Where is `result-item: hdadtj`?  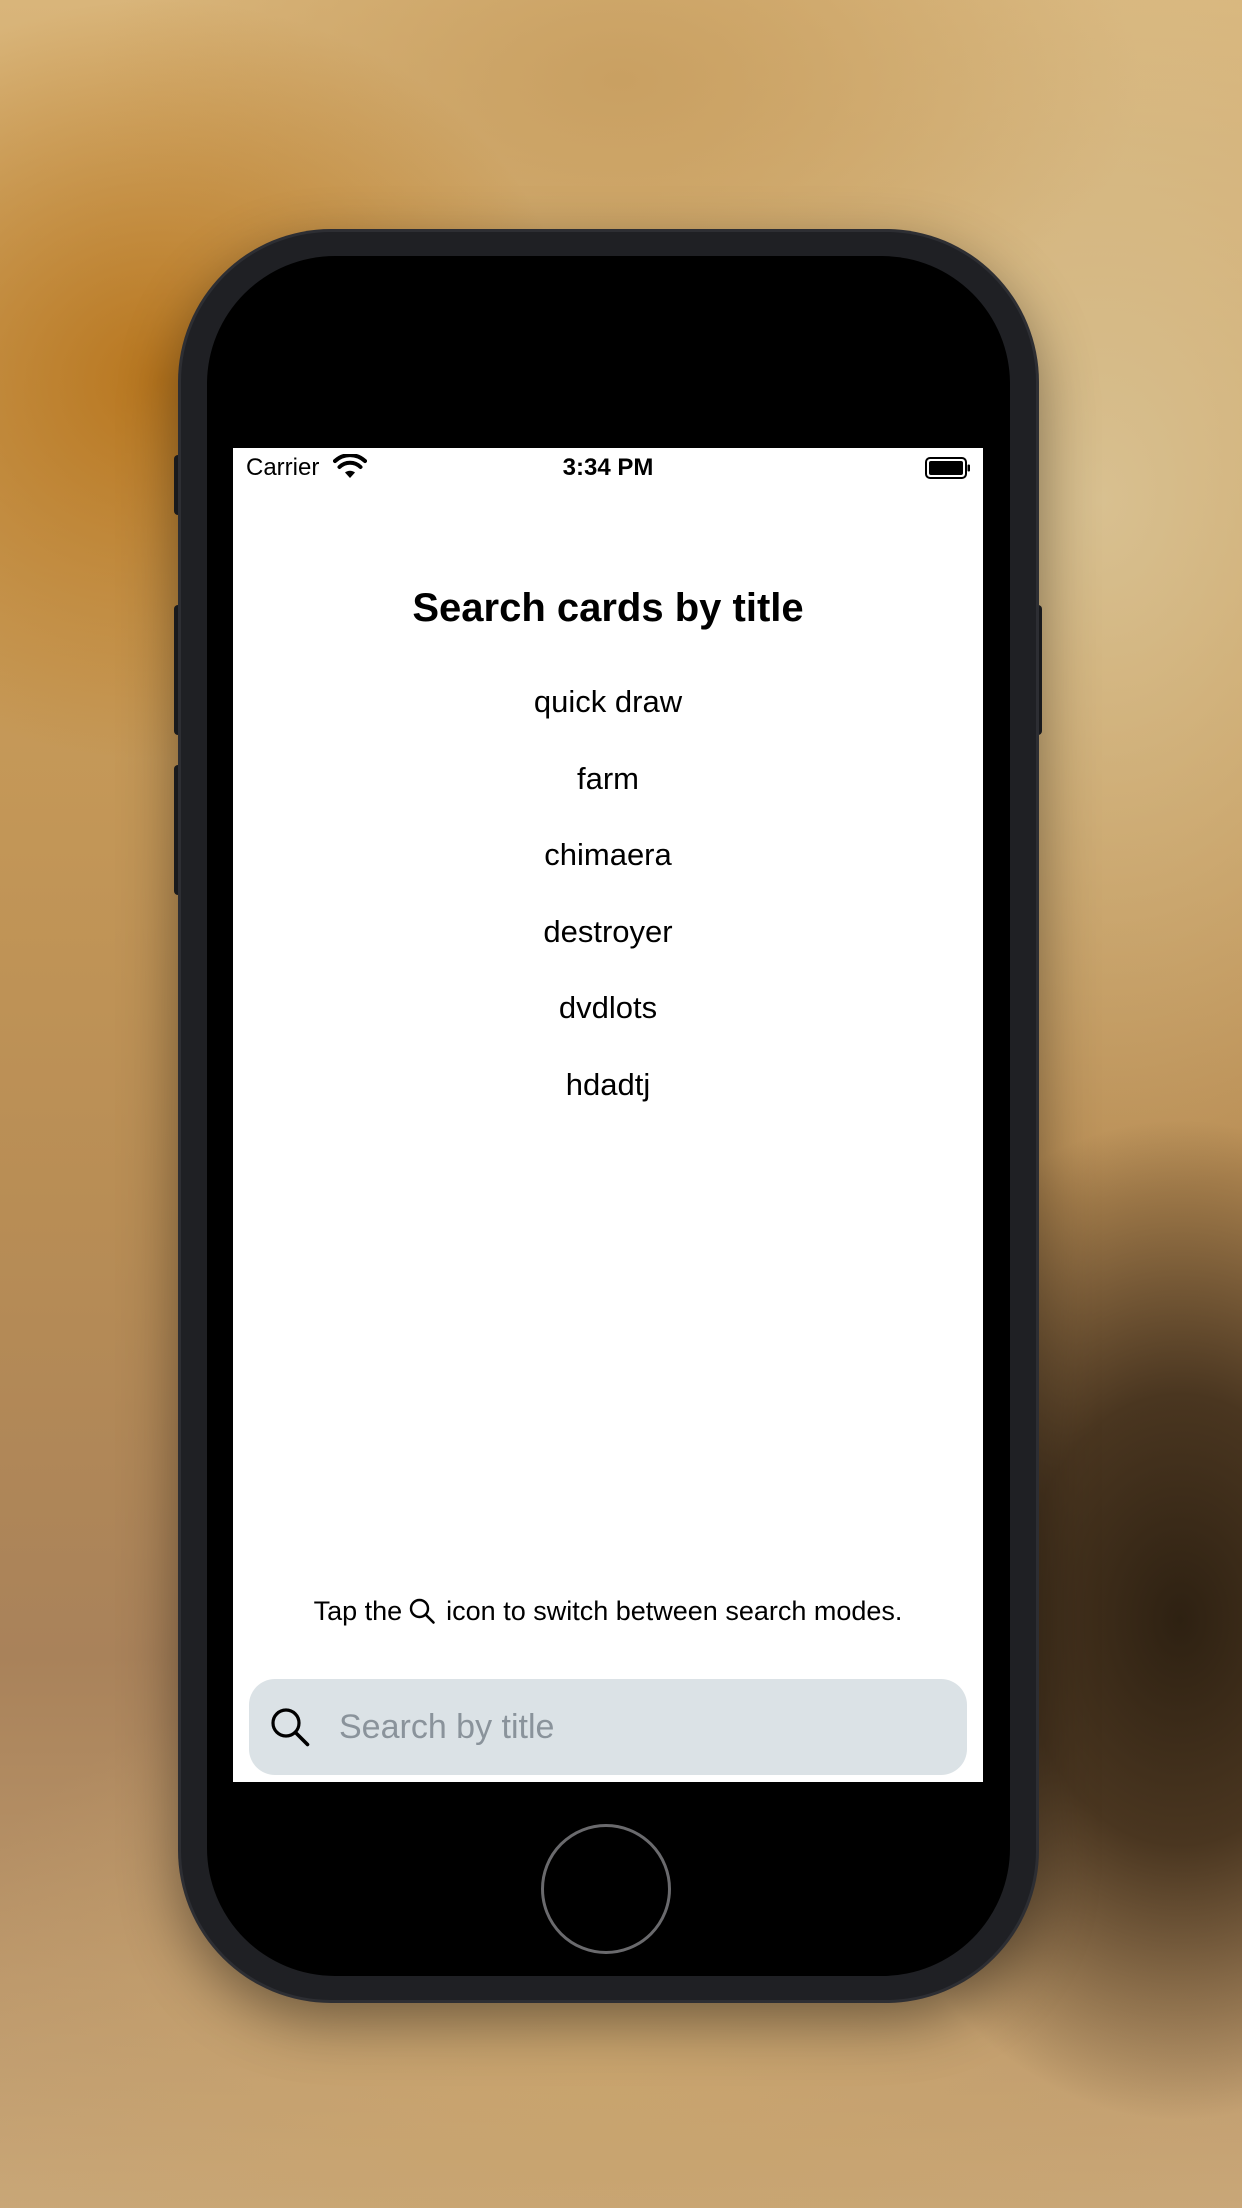
result-item: hdadtj is located at coordinates (608, 1085).